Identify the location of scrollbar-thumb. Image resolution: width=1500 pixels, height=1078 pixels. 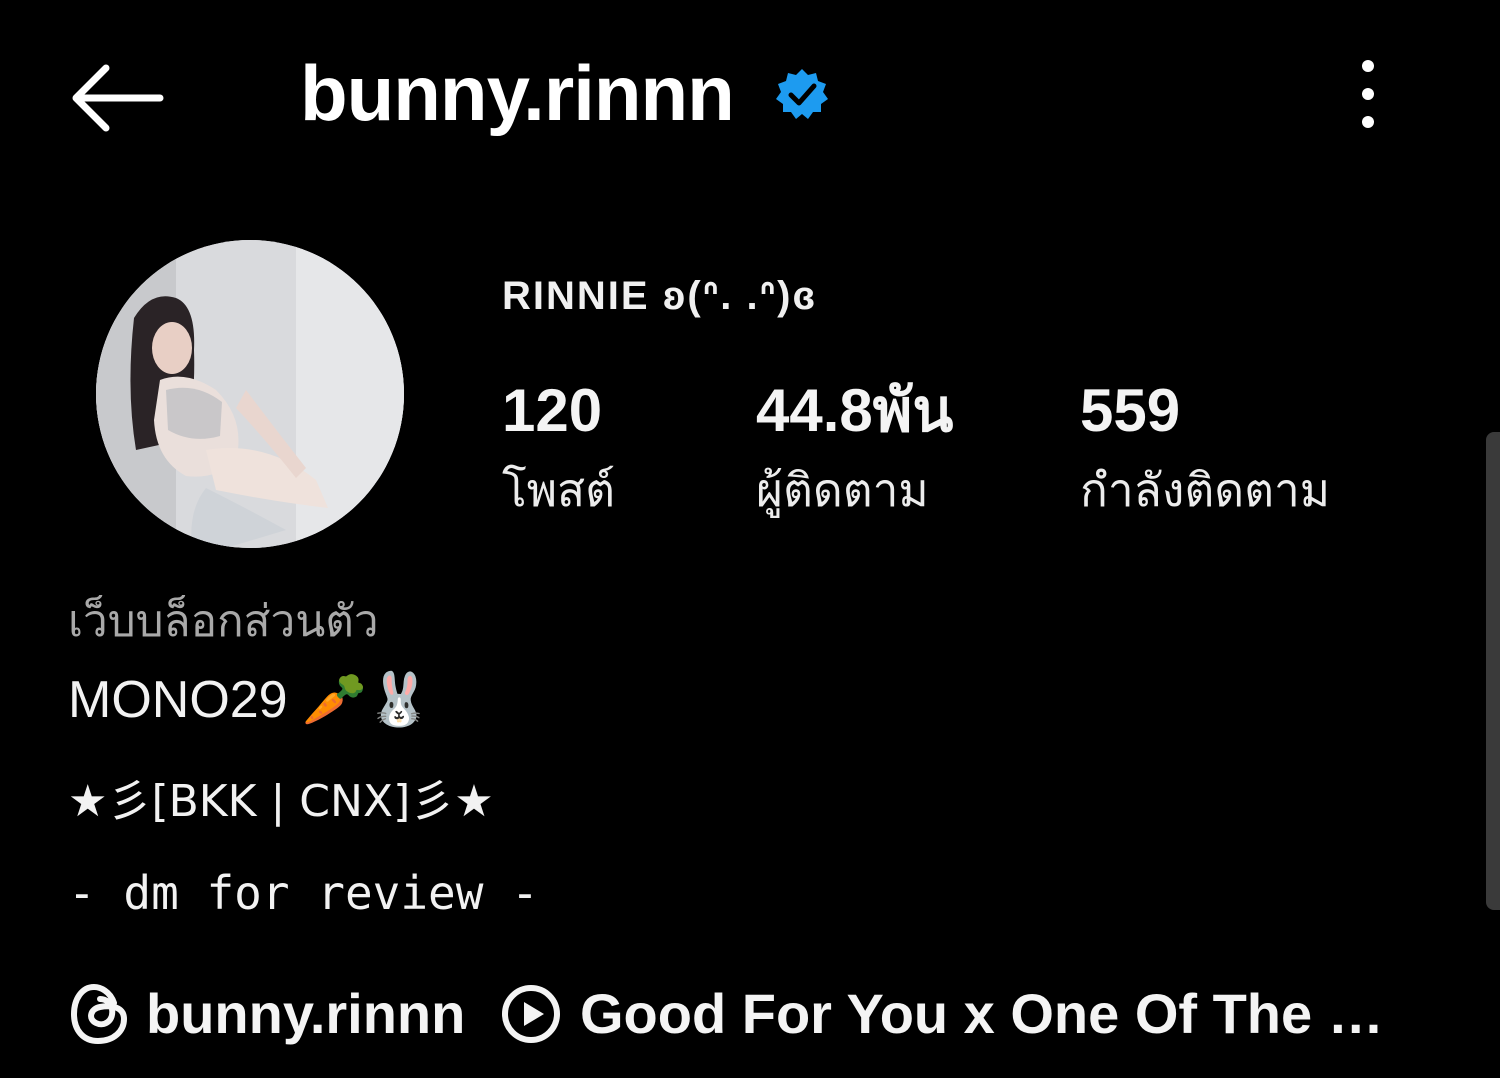
(1493, 671).